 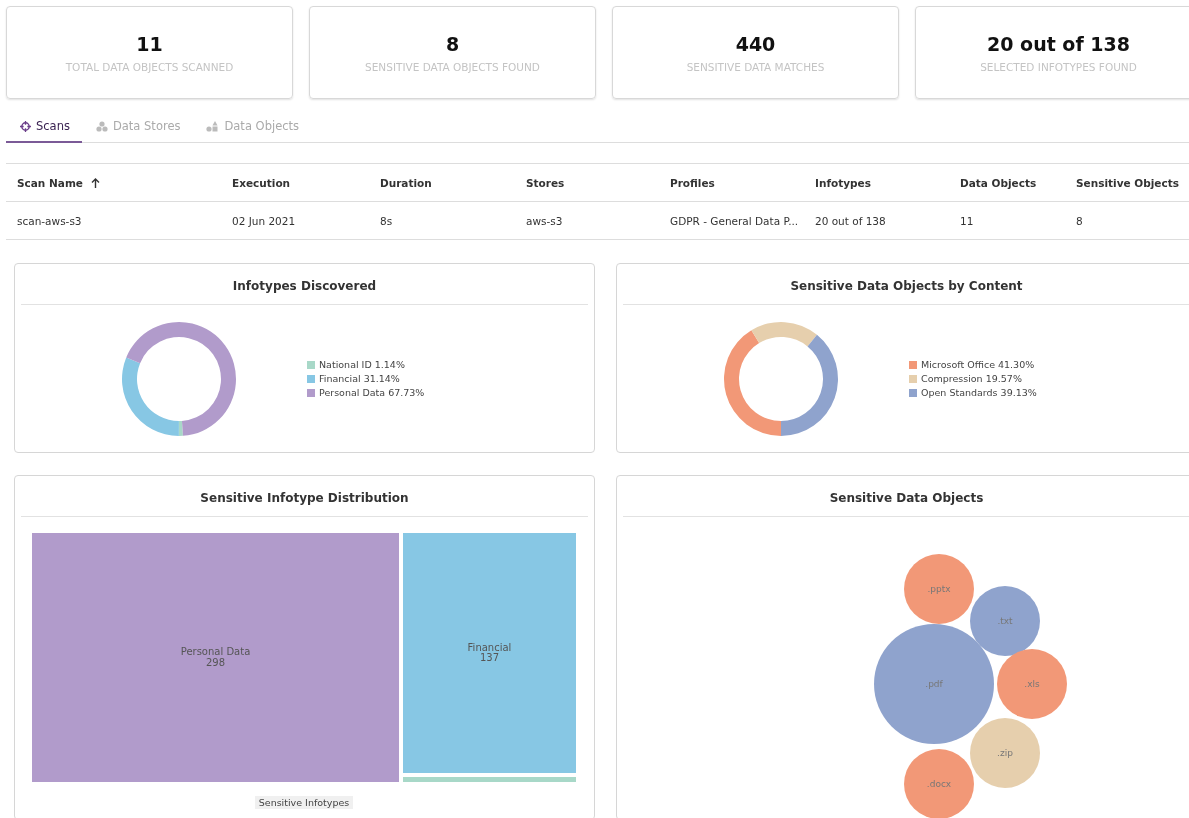 What do you see at coordinates (124, 182) in the screenshot?
I see `column-header: Scan Name` at bounding box center [124, 182].